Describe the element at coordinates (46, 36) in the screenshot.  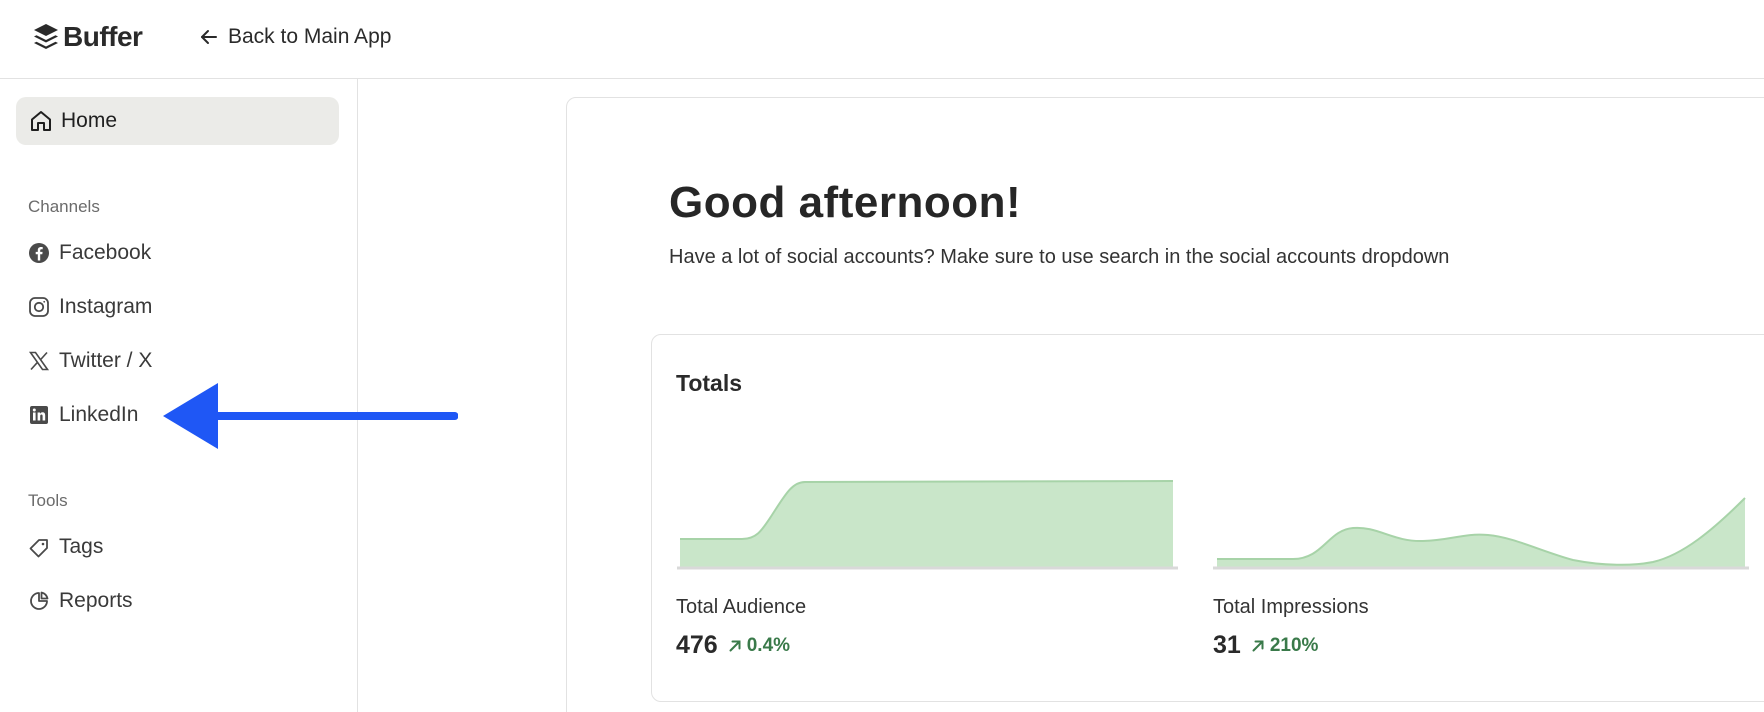
I see `buffer-logo-icon` at that location.